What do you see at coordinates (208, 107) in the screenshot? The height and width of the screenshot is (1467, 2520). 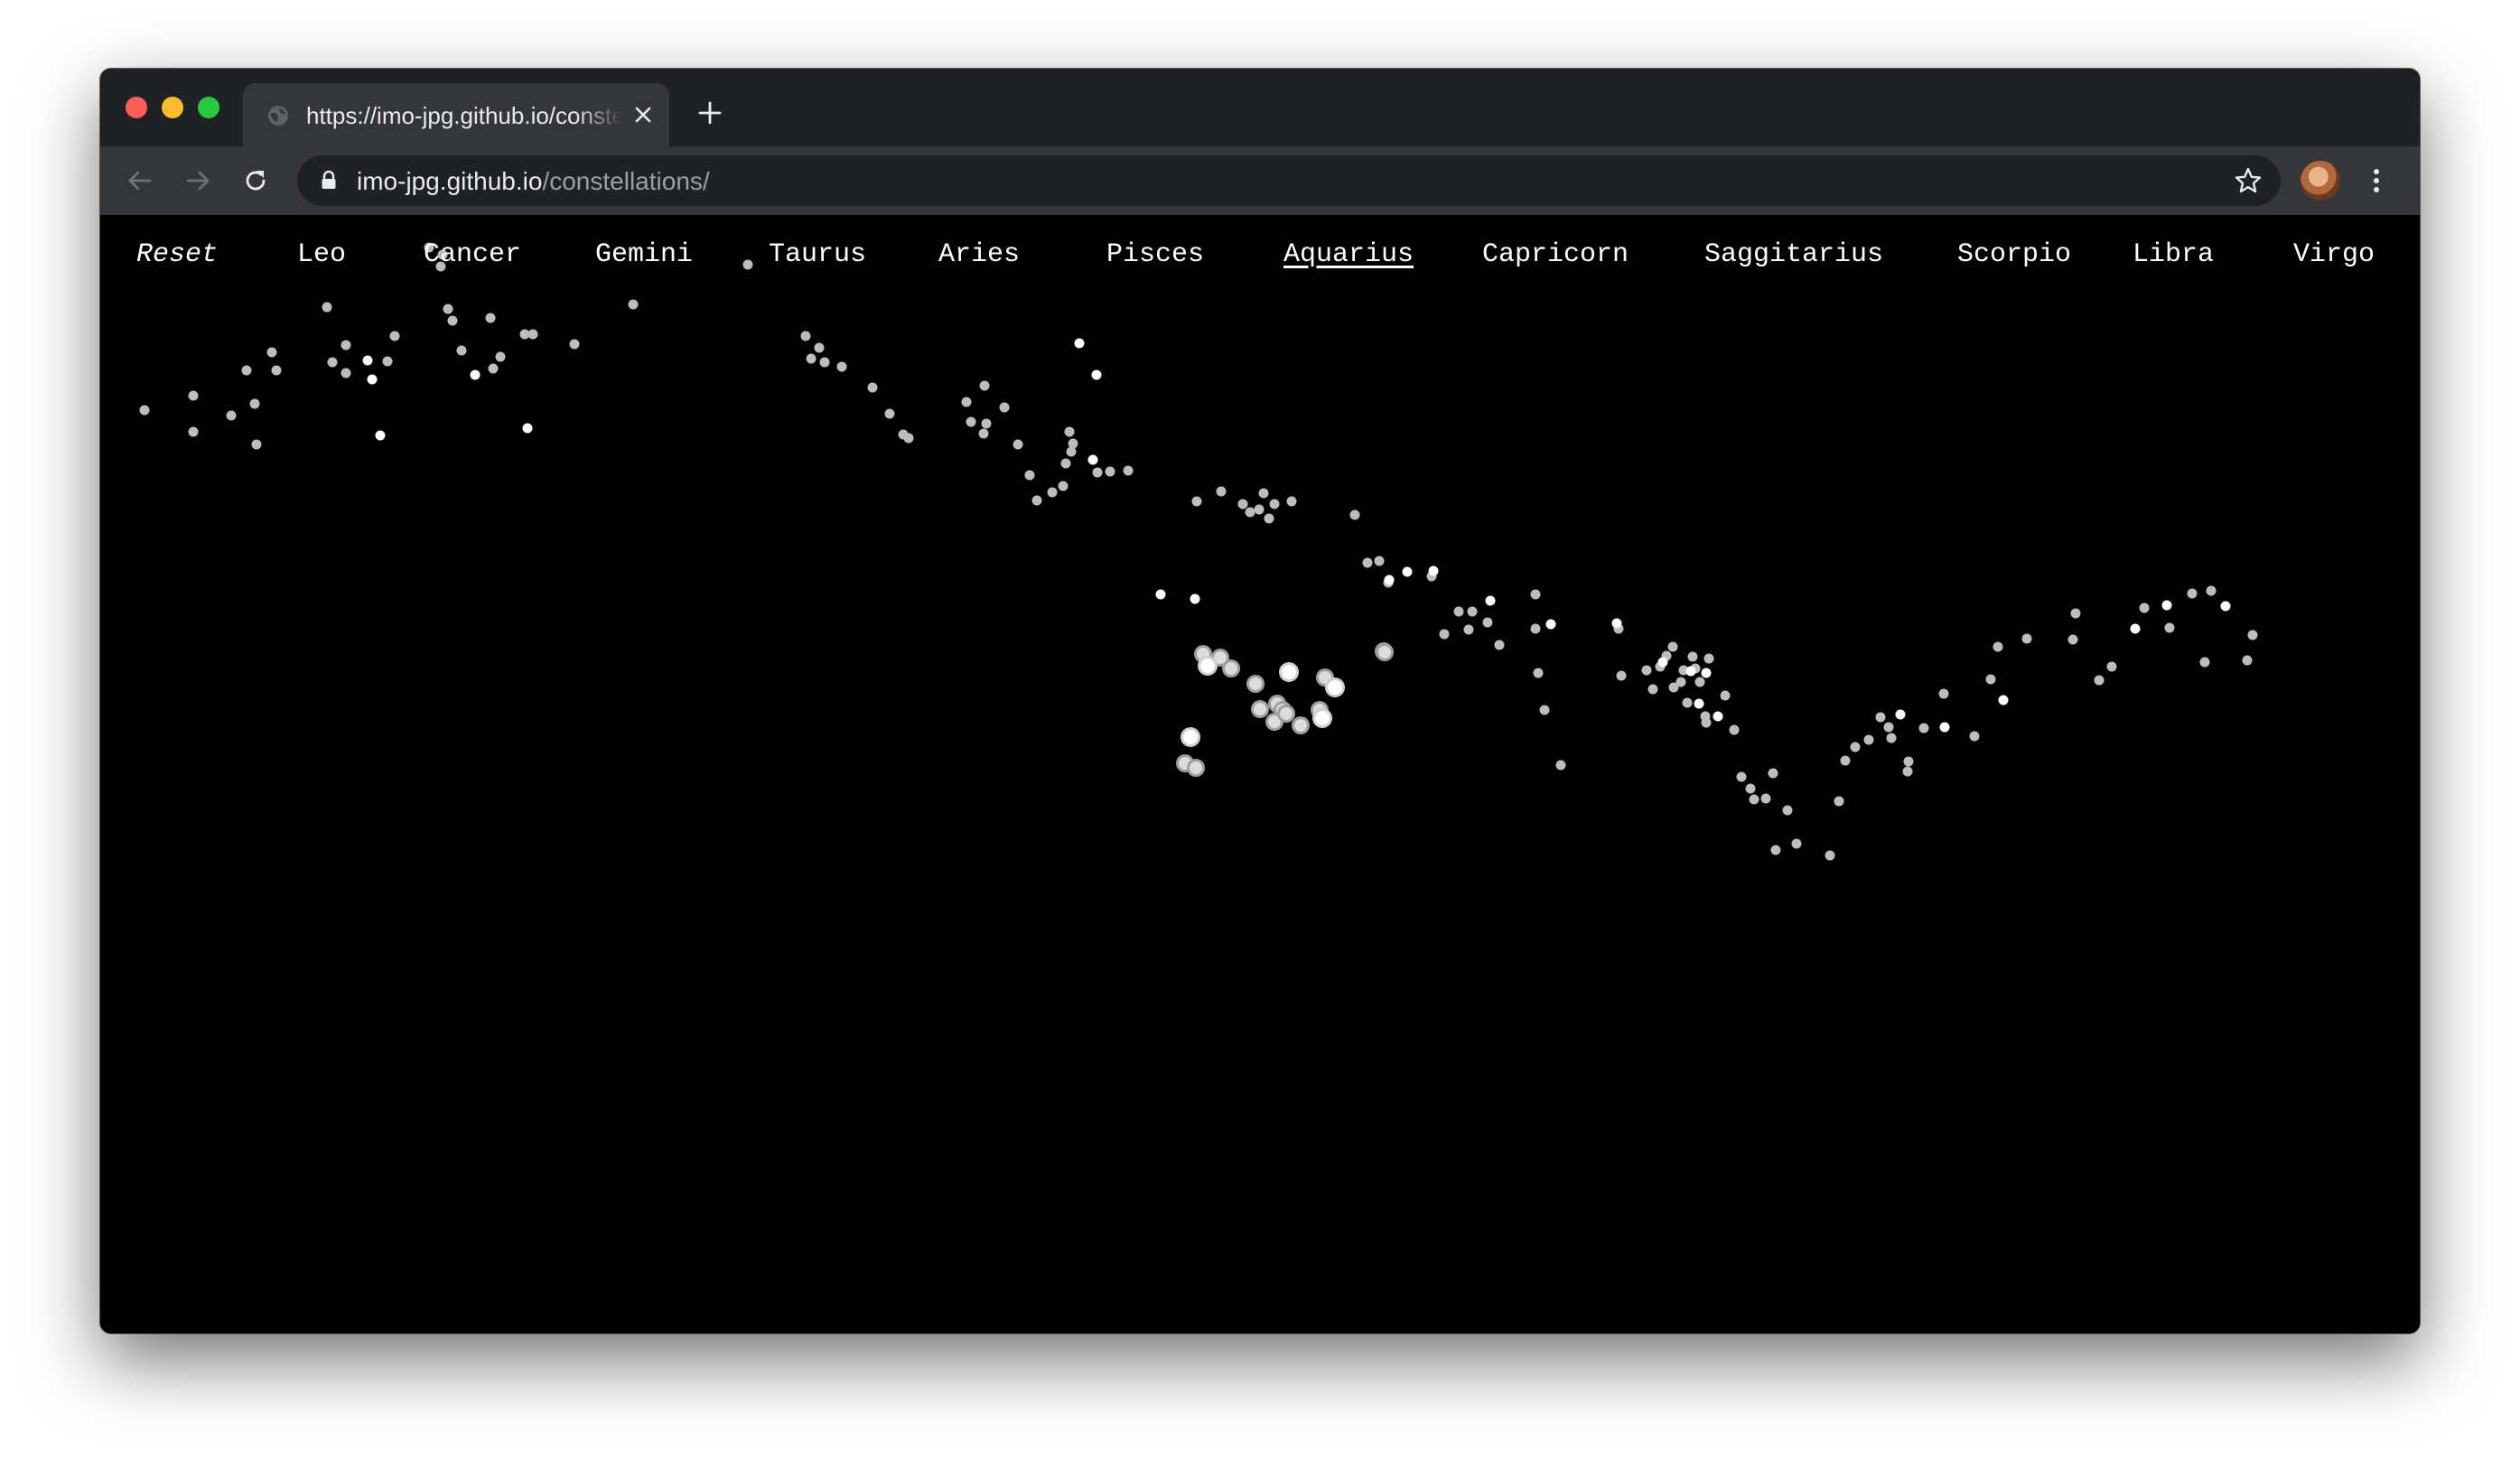 I see `zoom-window-button` at bounding box center [208, 107].